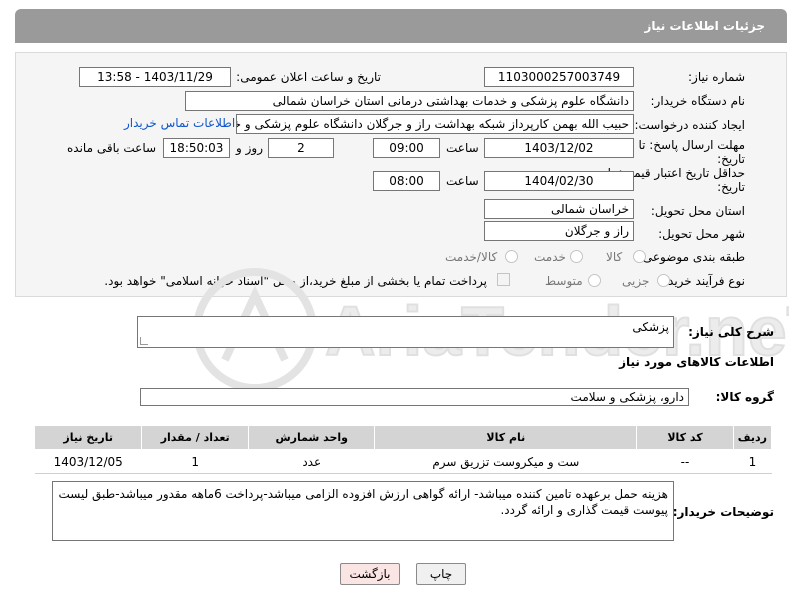 Image resolution: width=789 pixels, height=598 pixels. Describe the element at coordinates (311, 437) in the screenshot. I see `col-unit: واحد شمارش` at that location.